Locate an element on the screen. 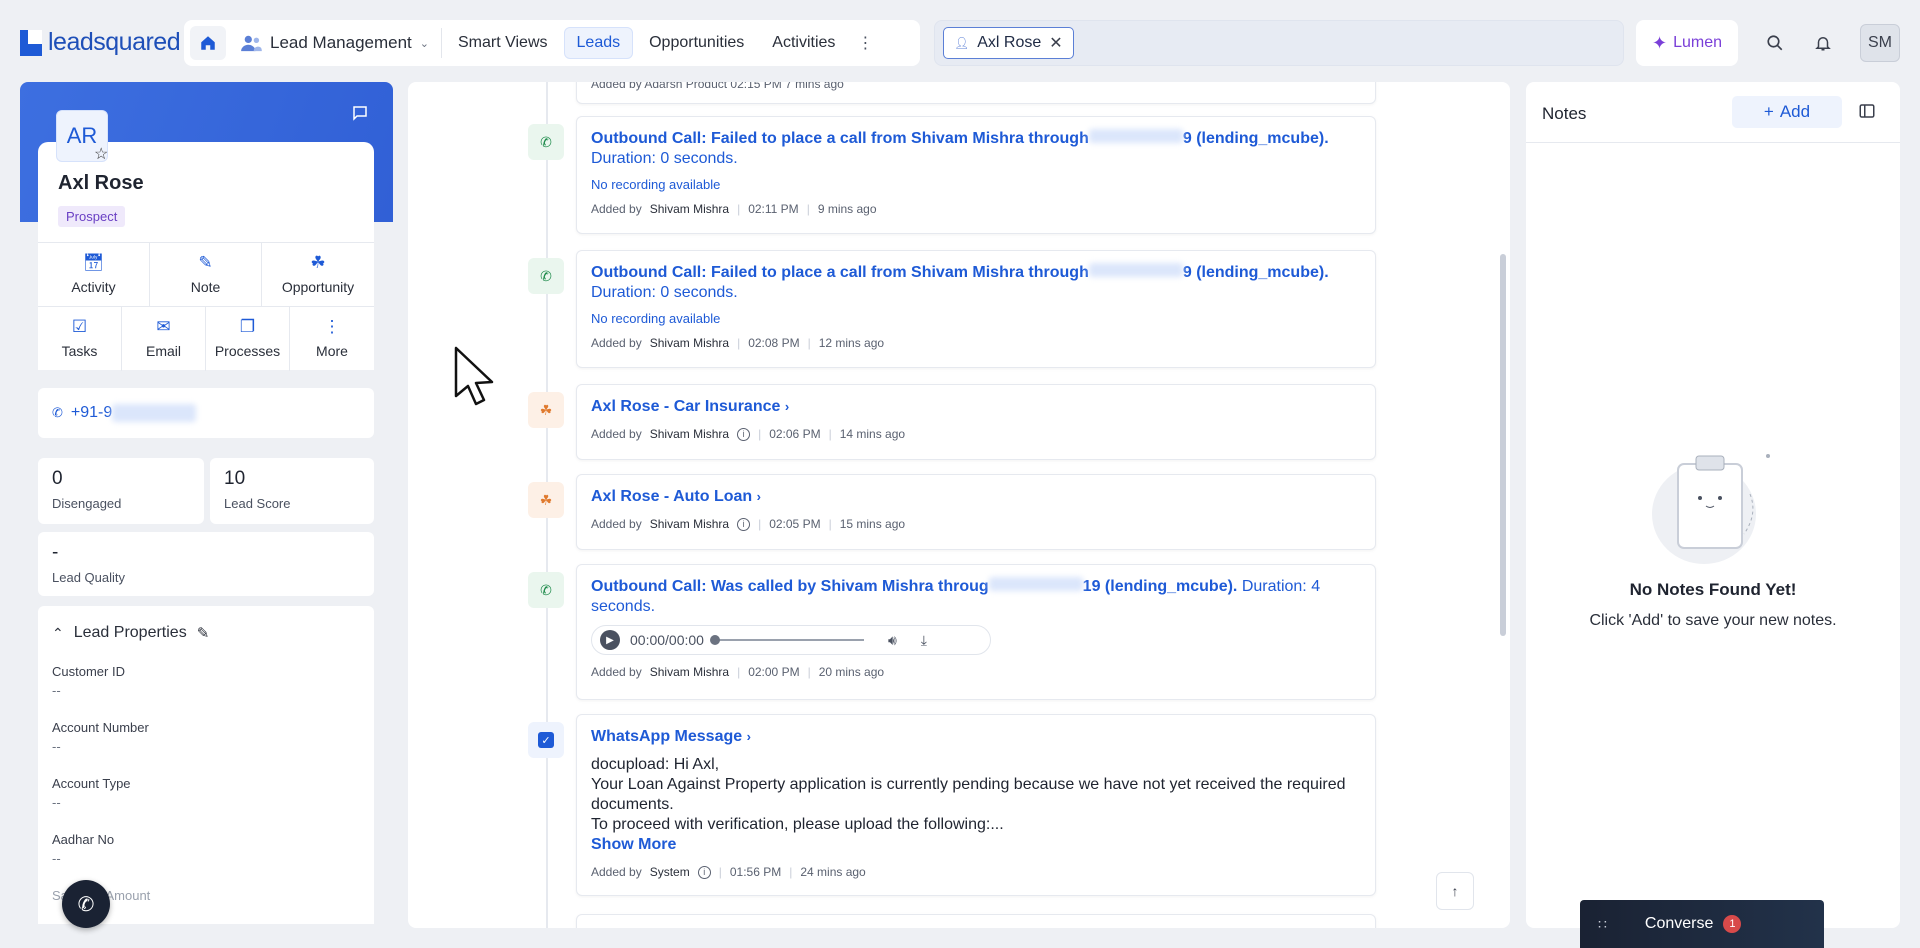 Image resolution: width=1920 pixels, height=948 pixels. tab-smart-views: Smart Views is located at coordinates (503, 43).